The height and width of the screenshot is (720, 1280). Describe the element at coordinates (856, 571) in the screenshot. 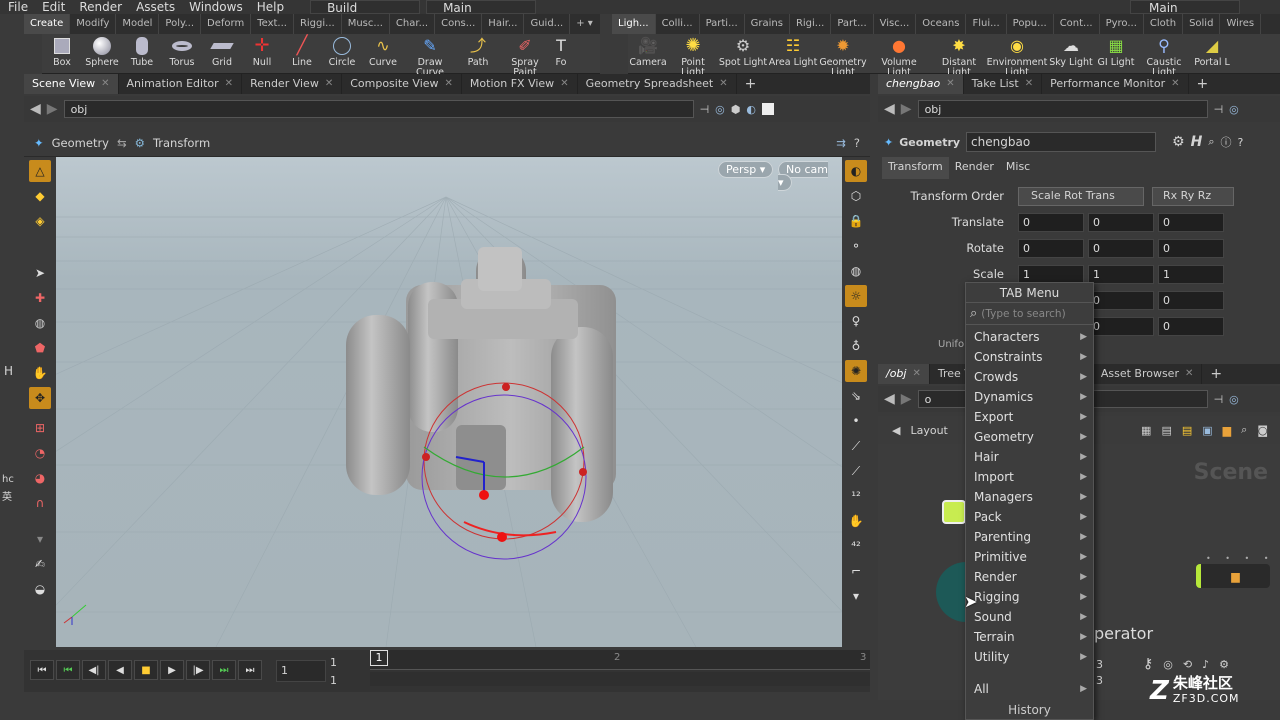

I see `corner-icon: ⌐` at that location.